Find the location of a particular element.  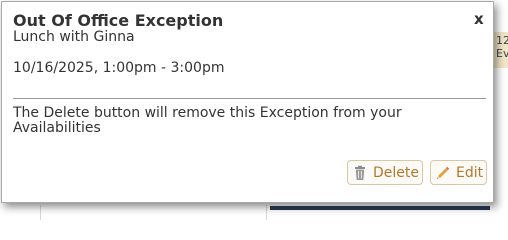

pencil-icon is located at coordinates (443, 173).